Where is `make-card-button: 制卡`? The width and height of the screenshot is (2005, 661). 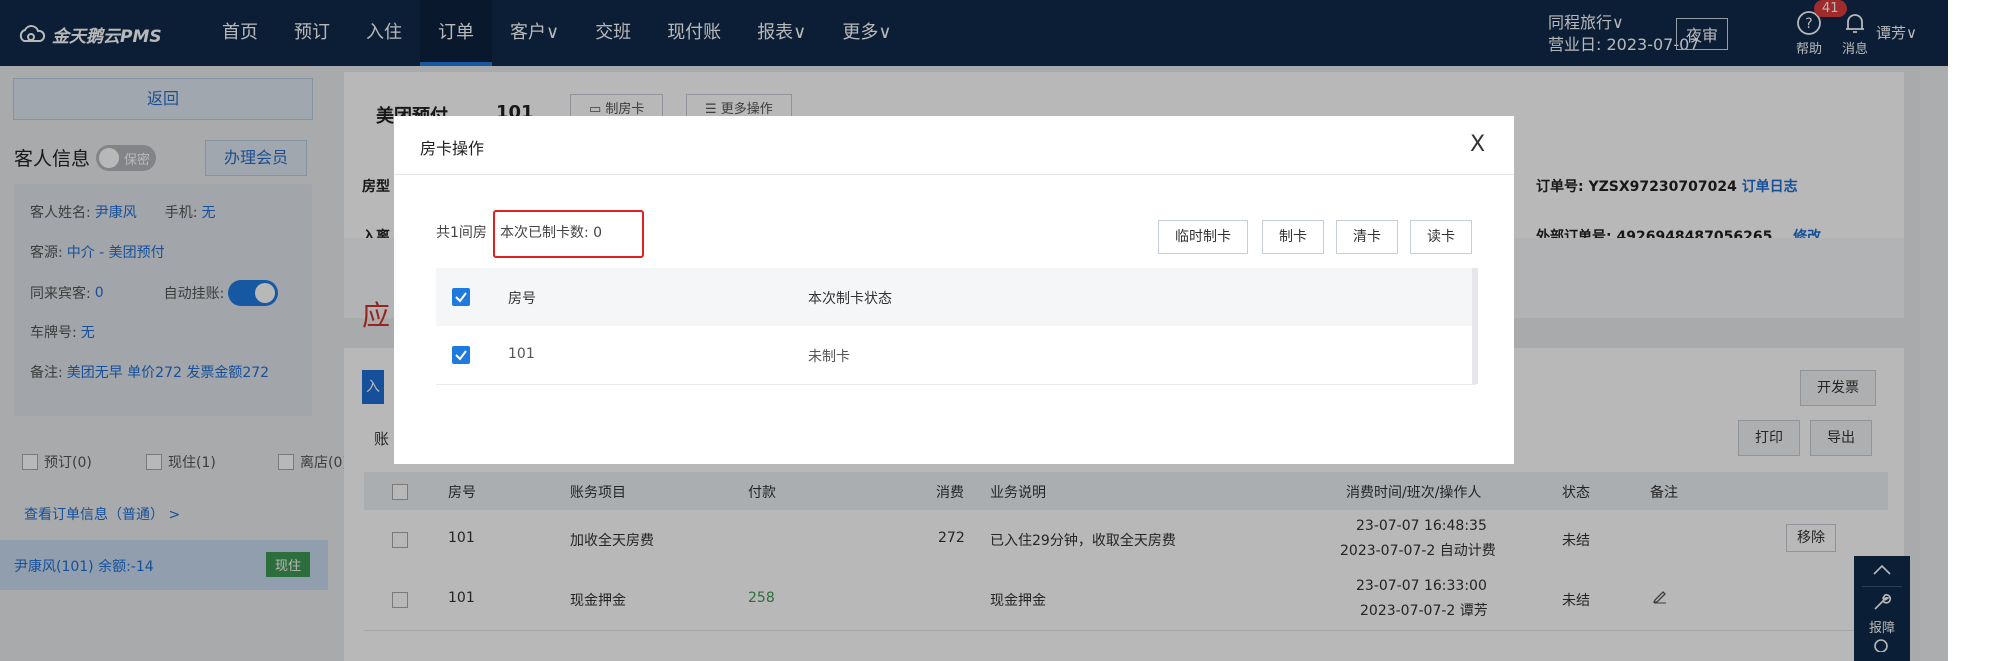 make-card-button: 制卡 is located at coordinates (1293, 237).